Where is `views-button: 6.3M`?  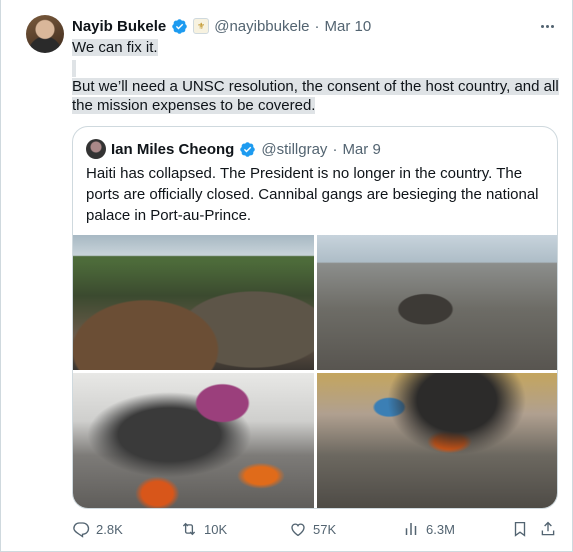
views-button: 6.3M is located at coordinates (428, 529).